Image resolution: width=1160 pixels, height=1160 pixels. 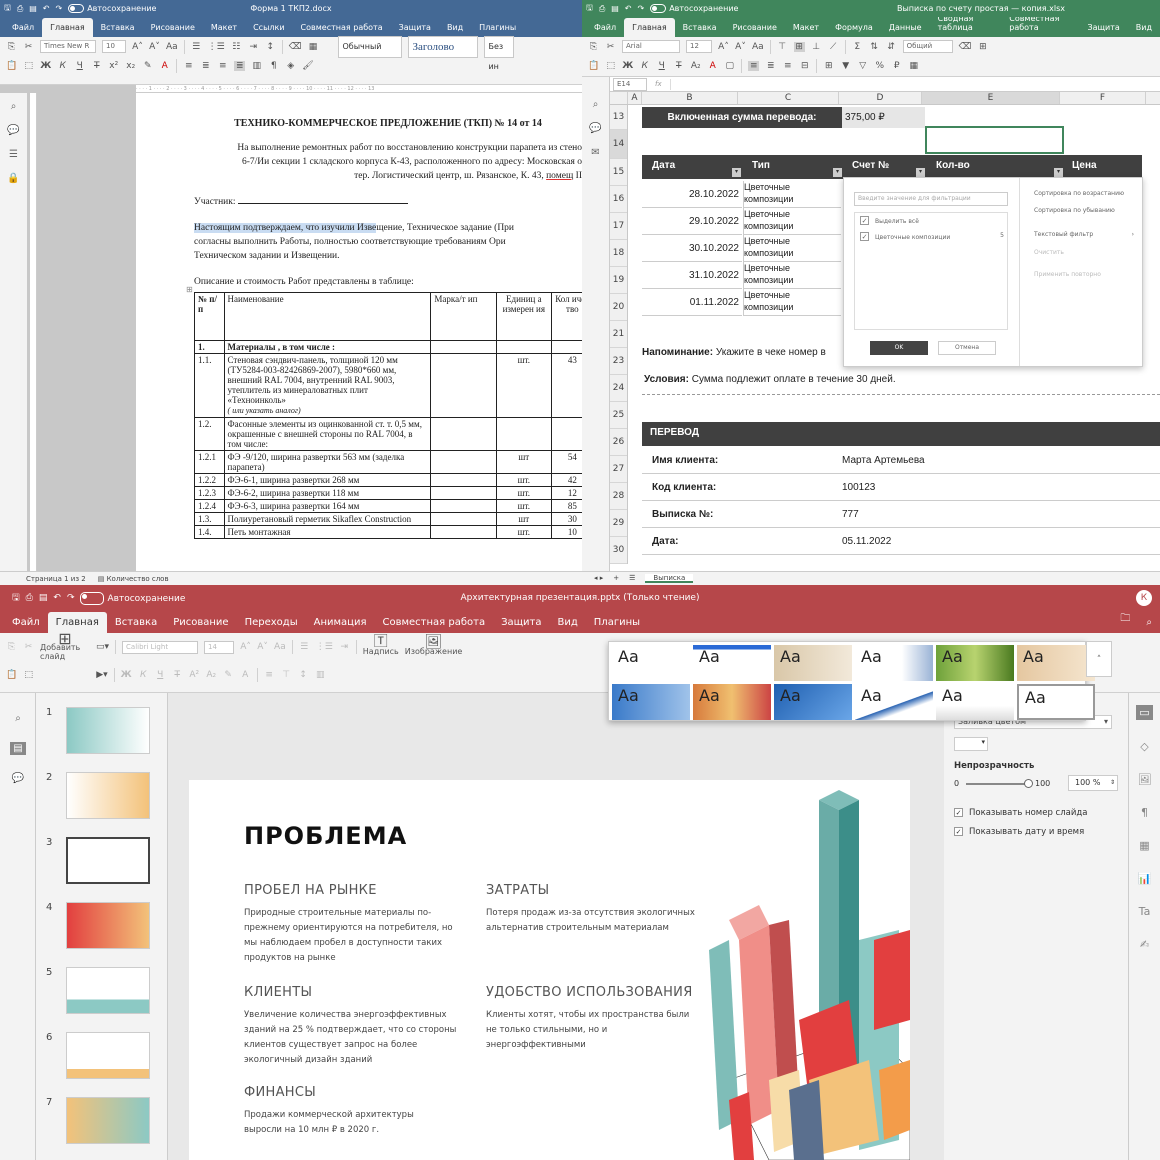 I want to click on theme-blue: Aa, so click(x=651, y=702).